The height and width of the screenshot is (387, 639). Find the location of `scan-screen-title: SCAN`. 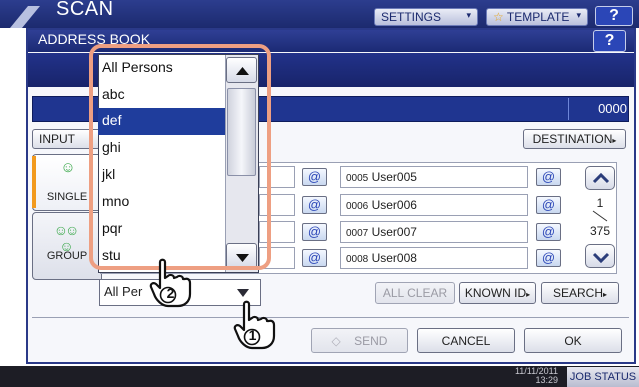

scan-screen-title: SCAN is located at coordinates (85, 10).